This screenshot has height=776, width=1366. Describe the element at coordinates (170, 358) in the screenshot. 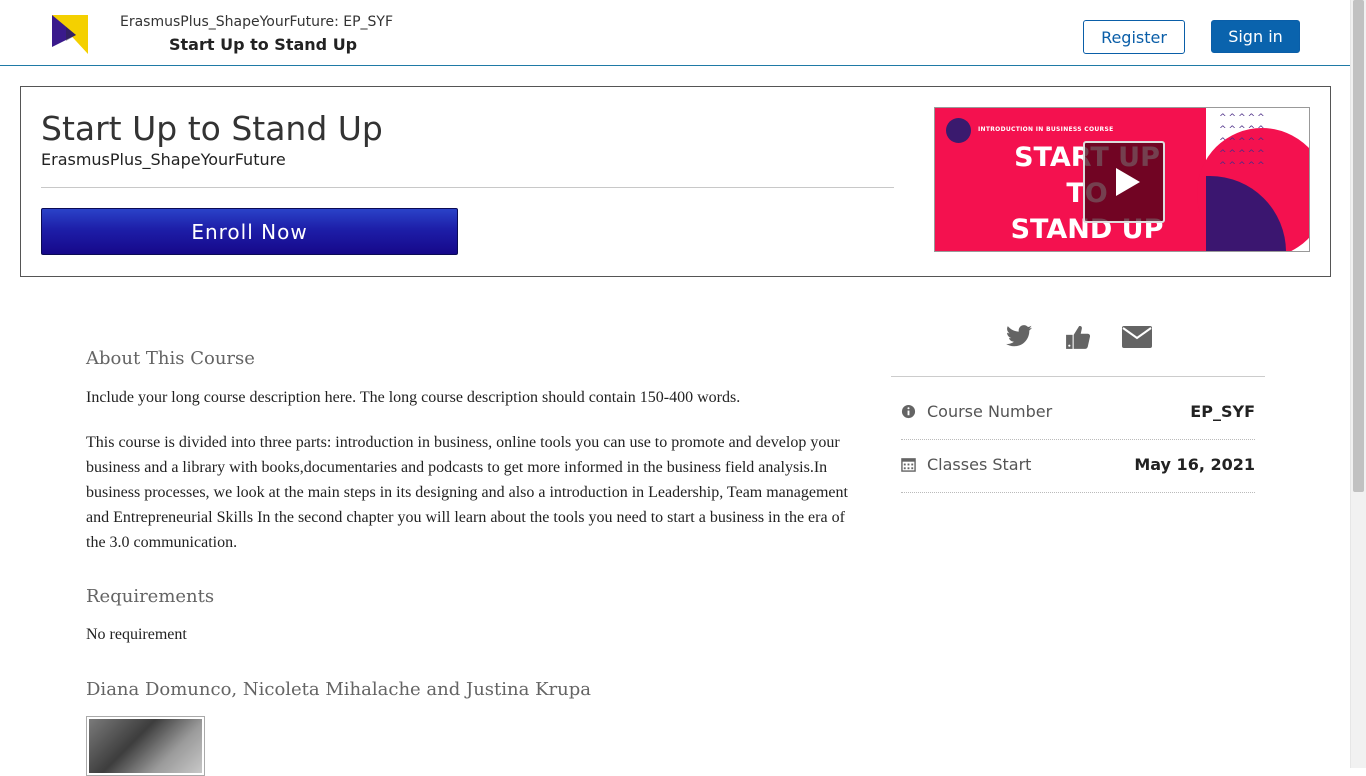

I see `about-heading: About This Course` at that location.